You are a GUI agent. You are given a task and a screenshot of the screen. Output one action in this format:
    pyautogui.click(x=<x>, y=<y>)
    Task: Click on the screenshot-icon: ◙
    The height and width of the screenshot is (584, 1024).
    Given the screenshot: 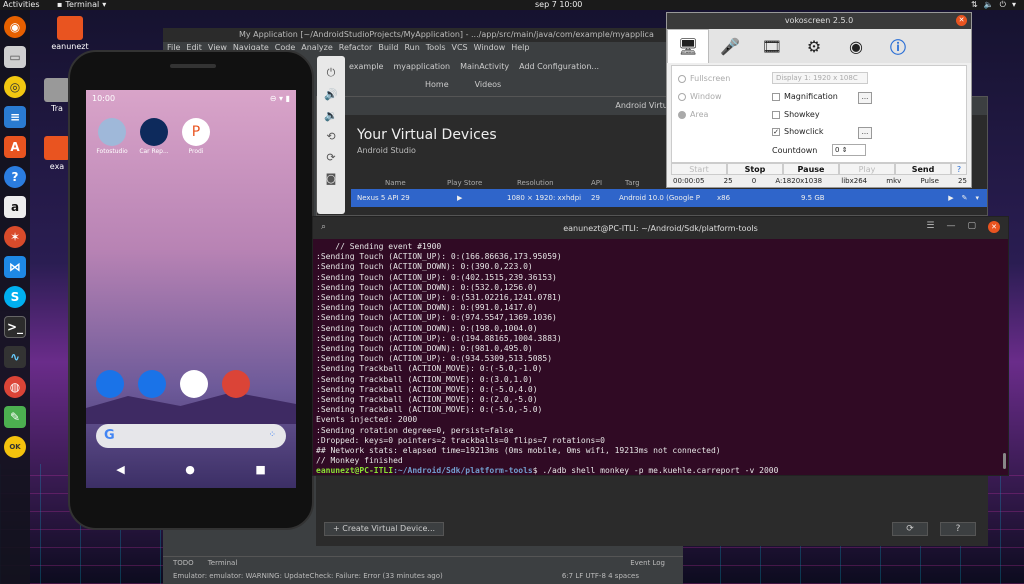 What is the action you would take?
    pyautogui.click(x=331, y=178)
    